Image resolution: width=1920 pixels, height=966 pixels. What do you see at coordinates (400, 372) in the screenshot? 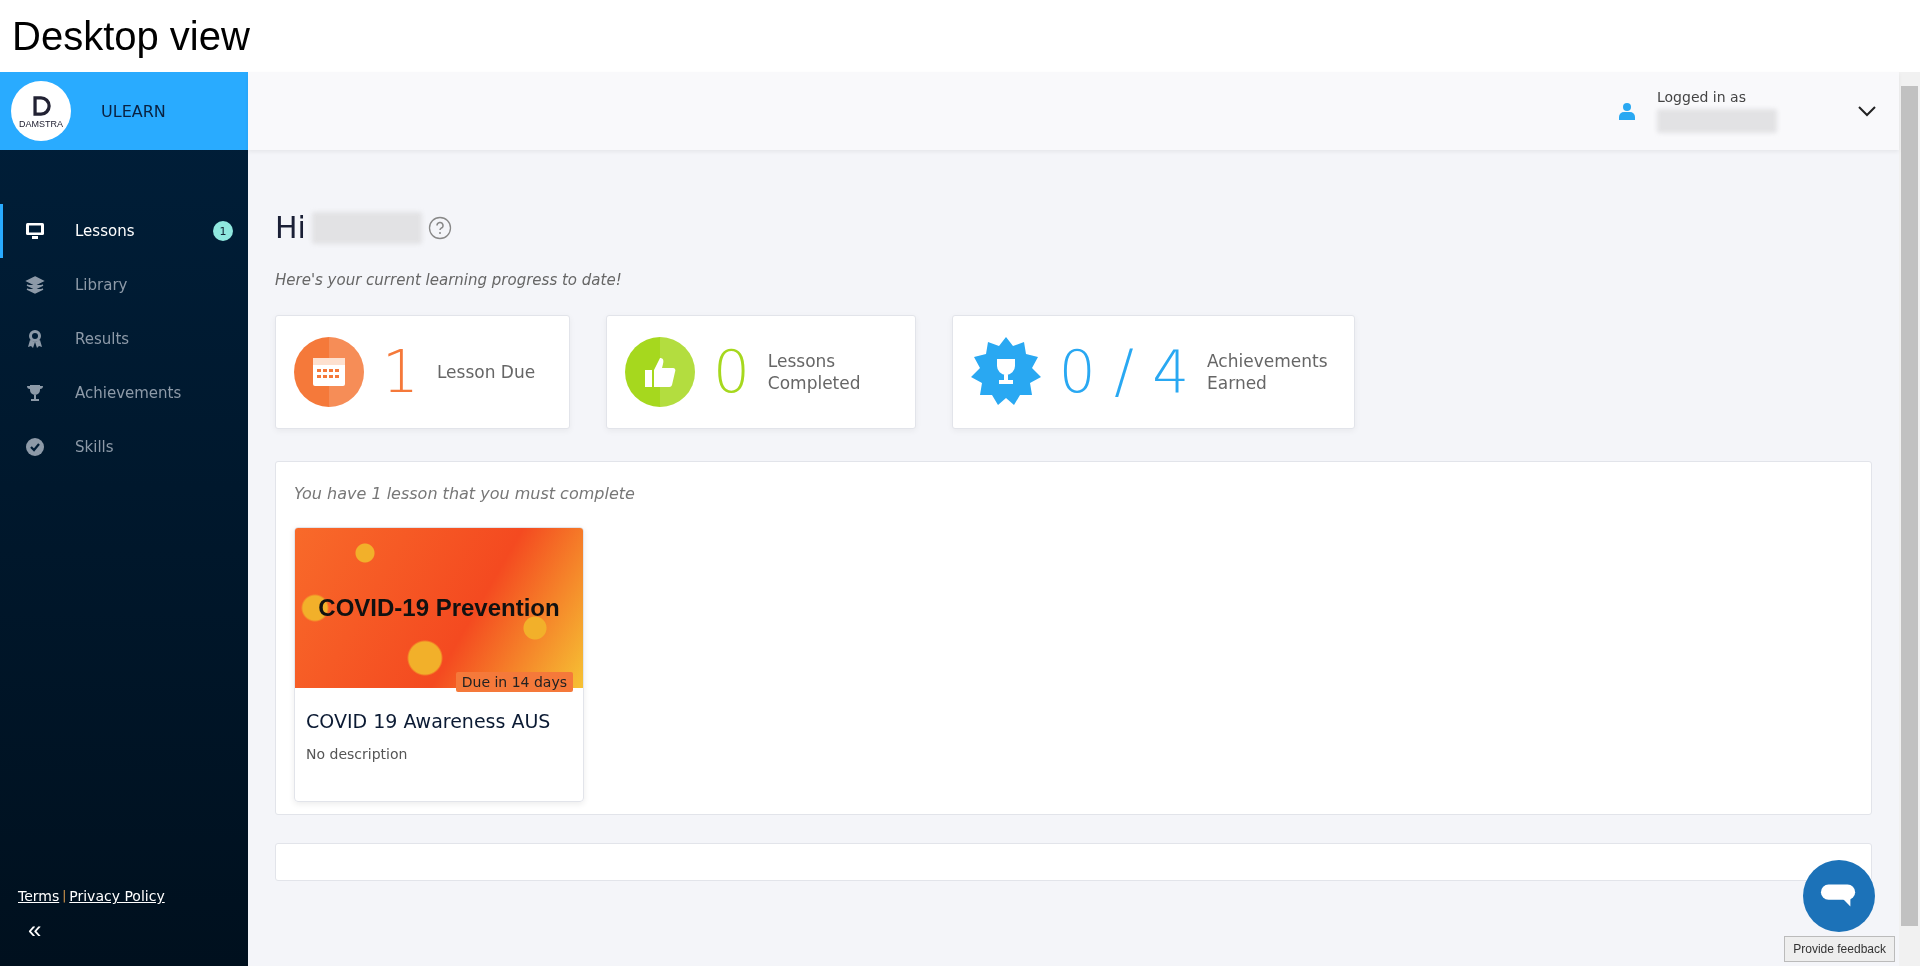
I see `stat-value: 1` at bounding box center [400, 372].